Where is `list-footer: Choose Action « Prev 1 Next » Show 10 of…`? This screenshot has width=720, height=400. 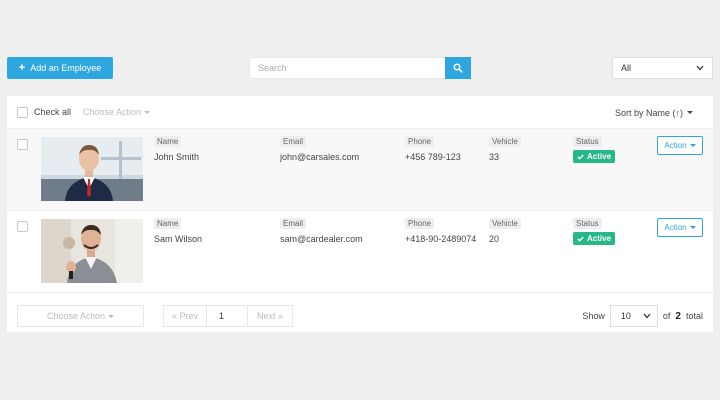
list-footer: Choose Action « Prev 1 Next » Show 10 of… is located at coordinates (360, 316).